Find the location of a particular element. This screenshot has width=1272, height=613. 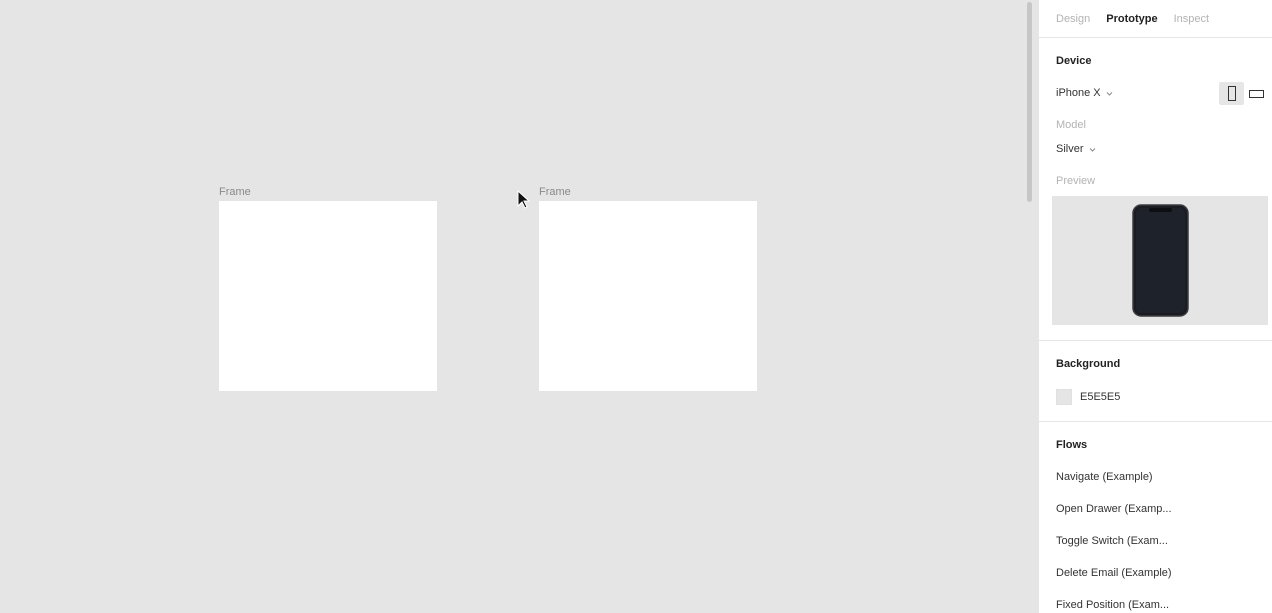

portrait-icon is located at coordinates (1231, 93).